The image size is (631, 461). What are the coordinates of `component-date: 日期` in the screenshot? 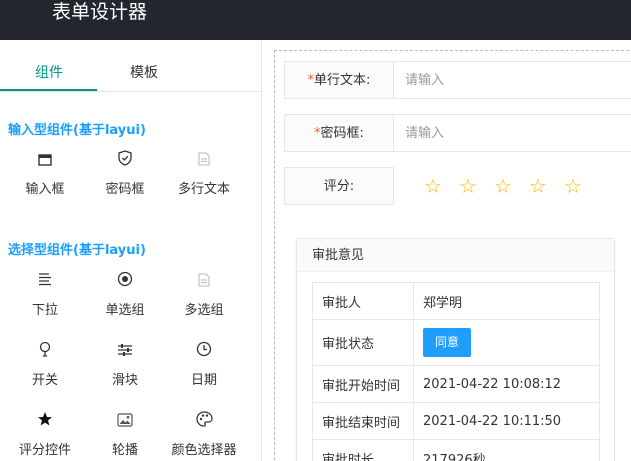 It's located at (204, 364).